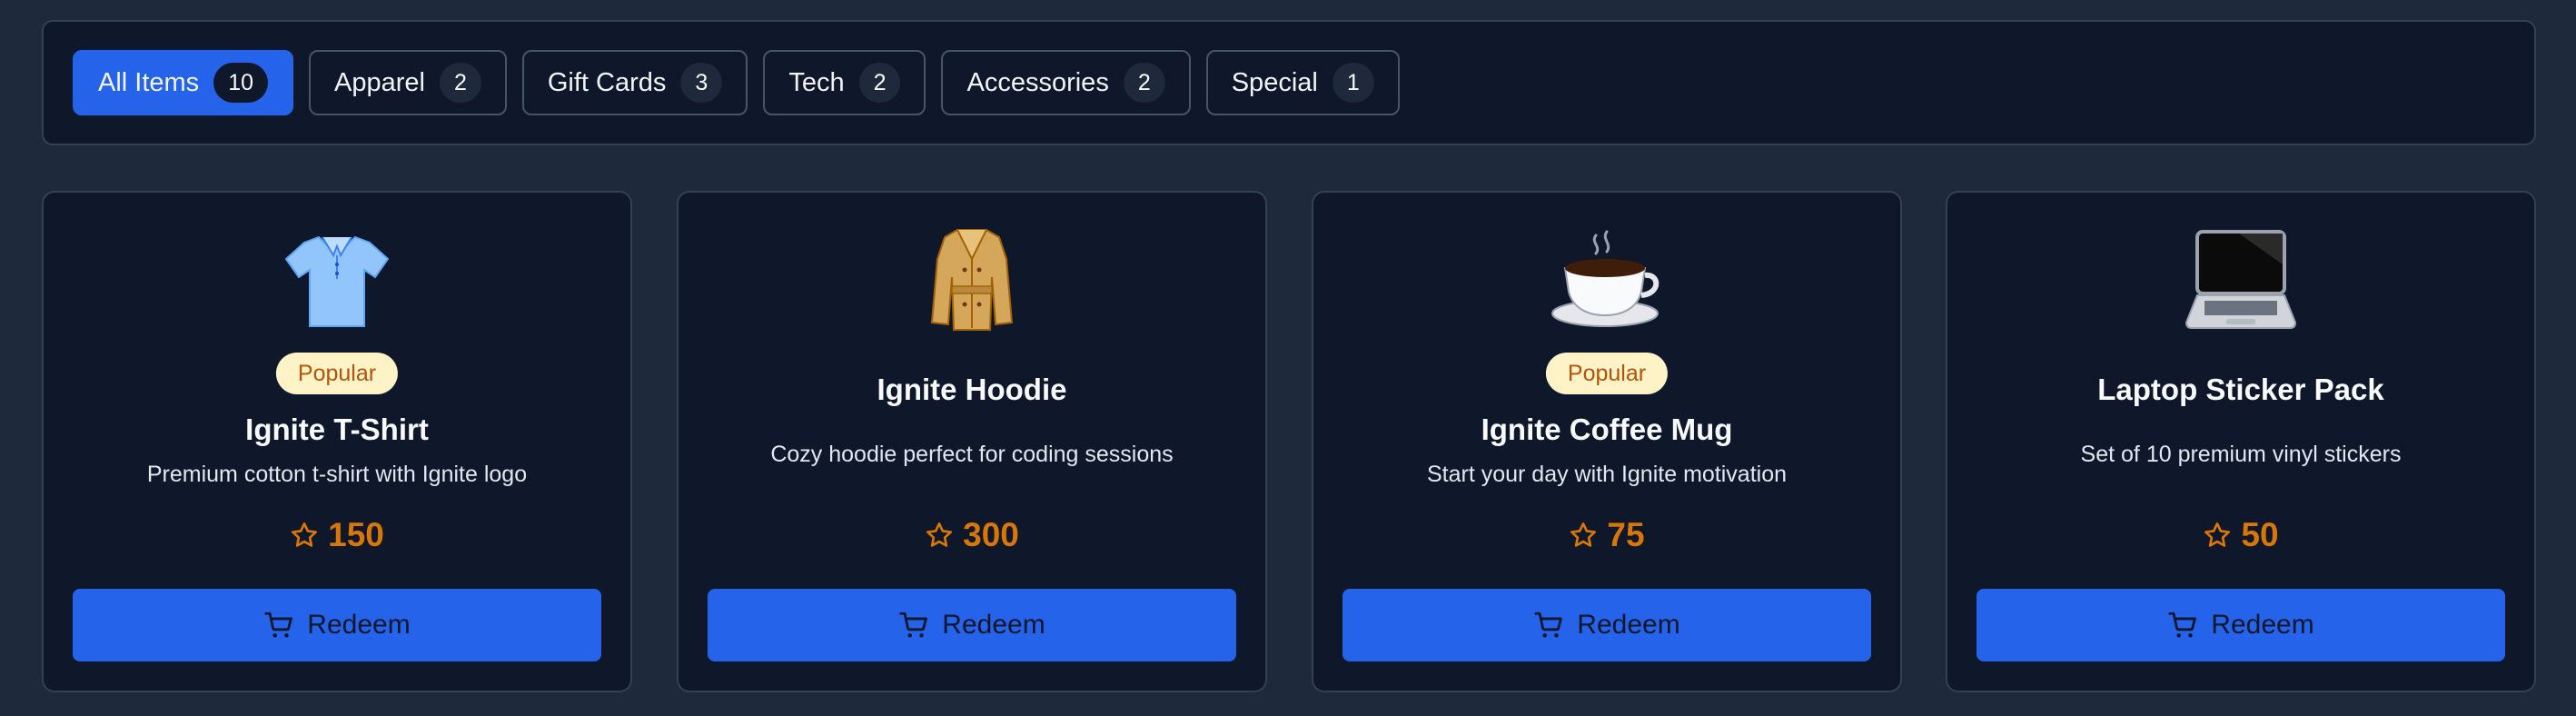 The image size is (2576, 716). What do you see at coordinates (379, 82) in the screenshot?
I see `filter-label: Apparel` at bounding box center [379, 82].